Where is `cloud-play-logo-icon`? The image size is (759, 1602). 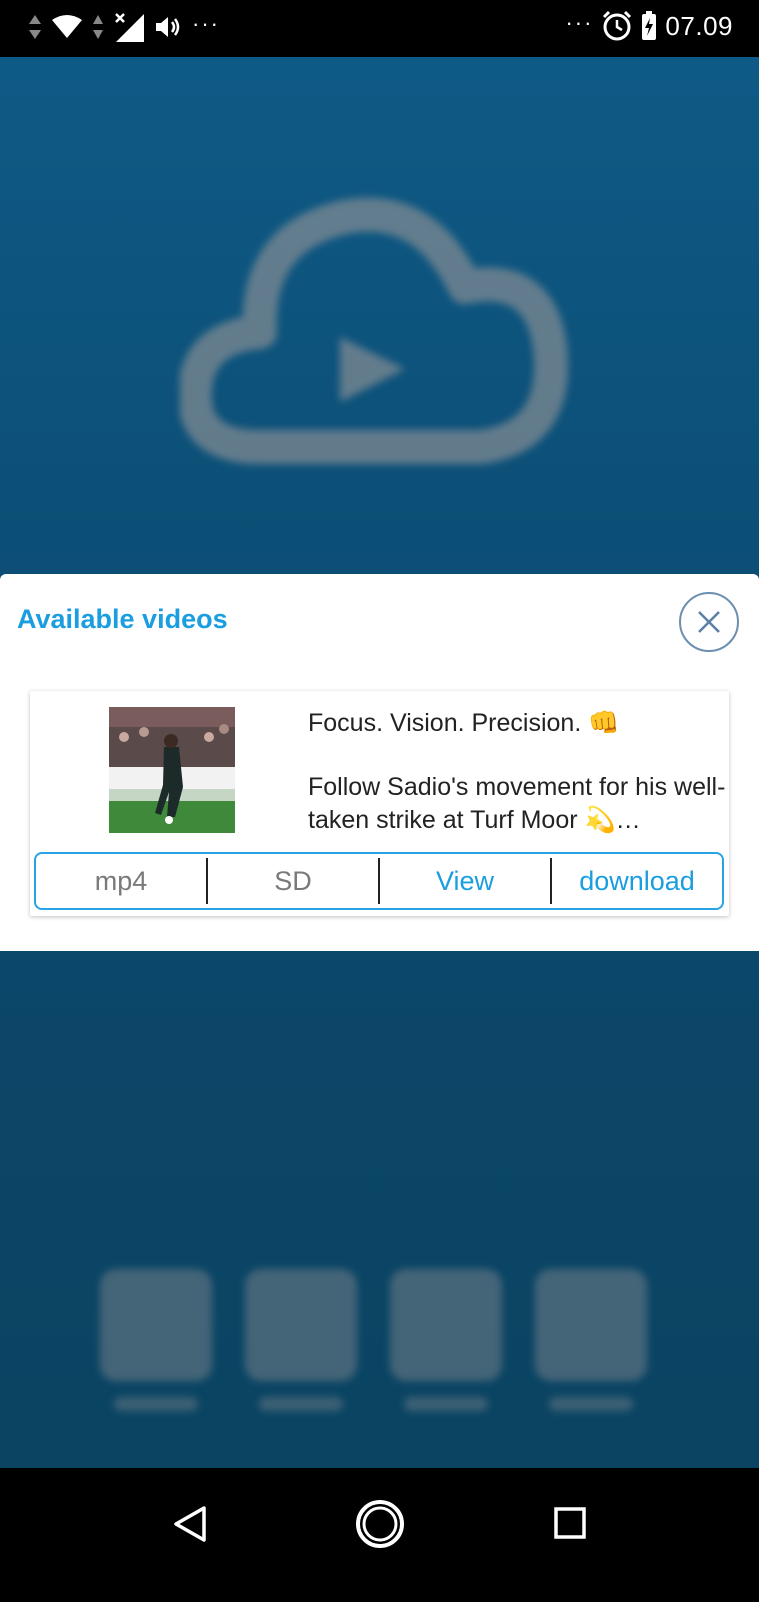
cloud-play-logo-icon is located at coordinates (378, 327).